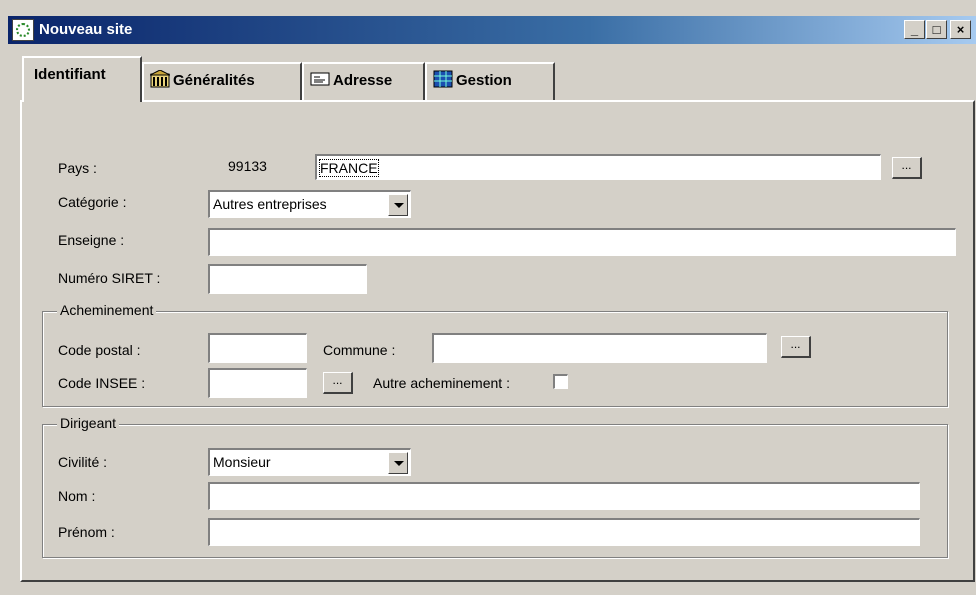  What do you see at coordinates (936, 29) in the screenshot?
I see `maximize-button: □` at bounding box center [936, 29].